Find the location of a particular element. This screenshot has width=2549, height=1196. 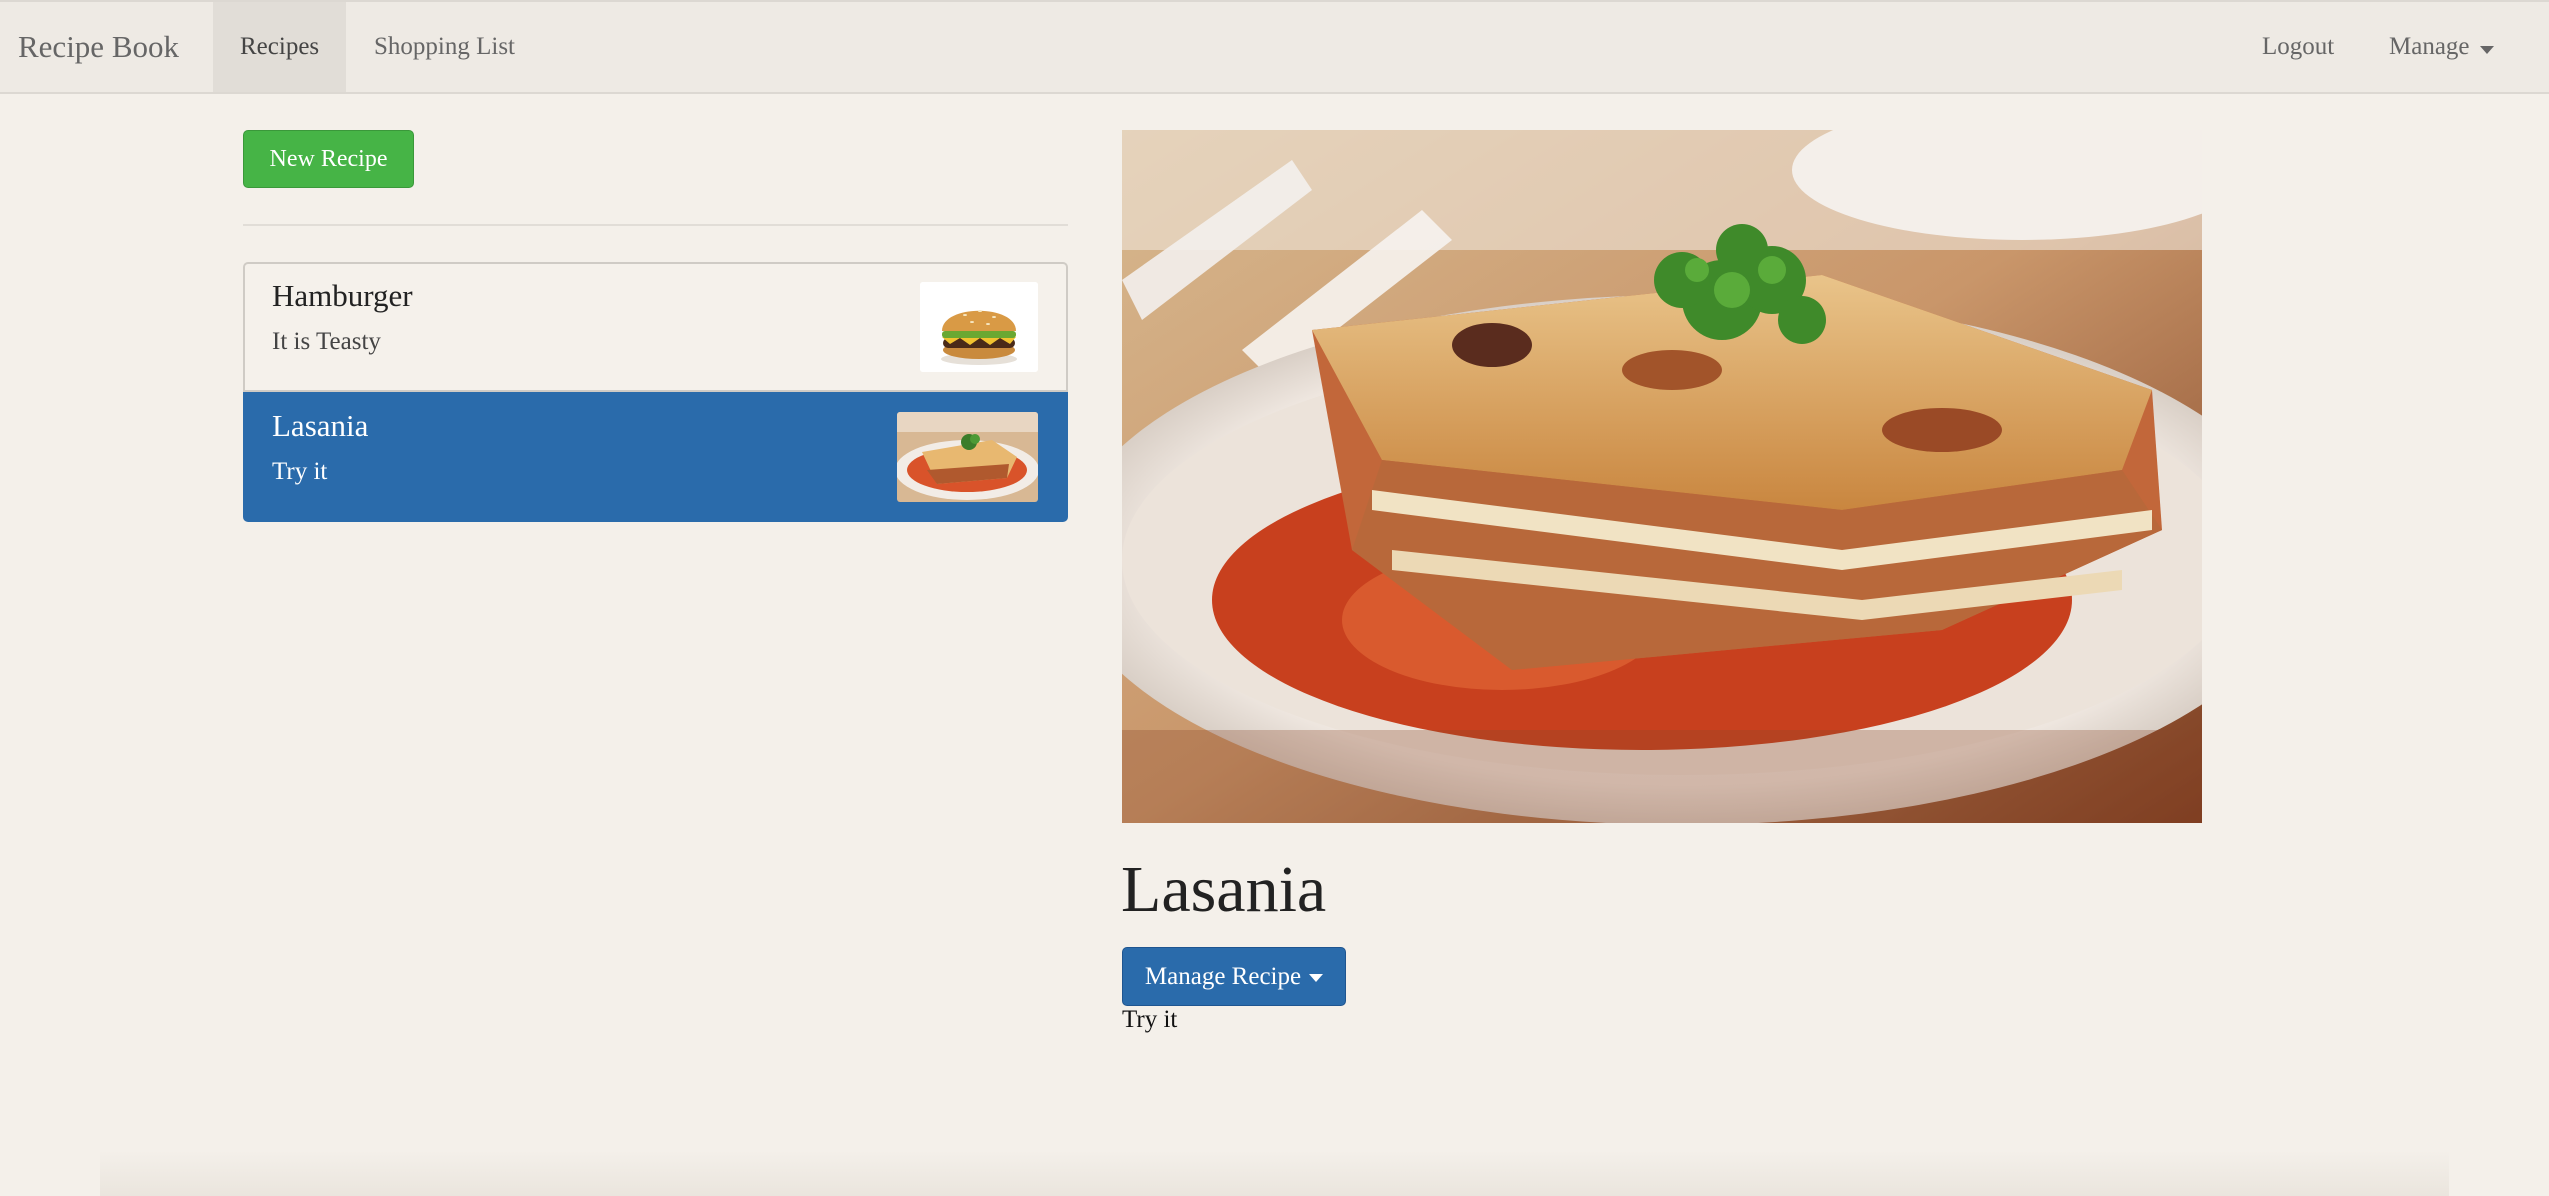

new-recipe-button: New Recipe is located at coordinates (328, 159).